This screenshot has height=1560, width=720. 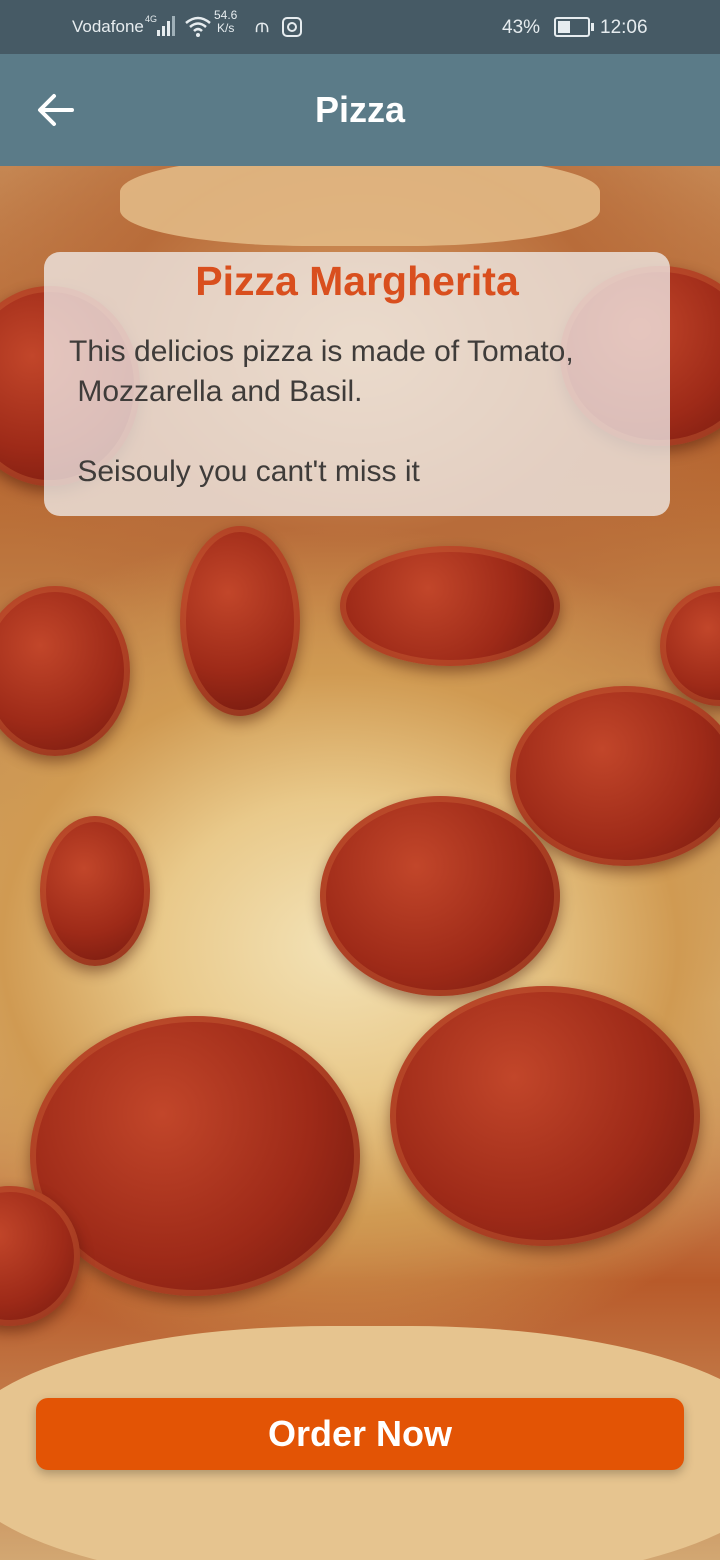 What do you see at coordinates (198, 26) in the screenshot?
I see `wifi-icon` at bounding box center [198, 26].